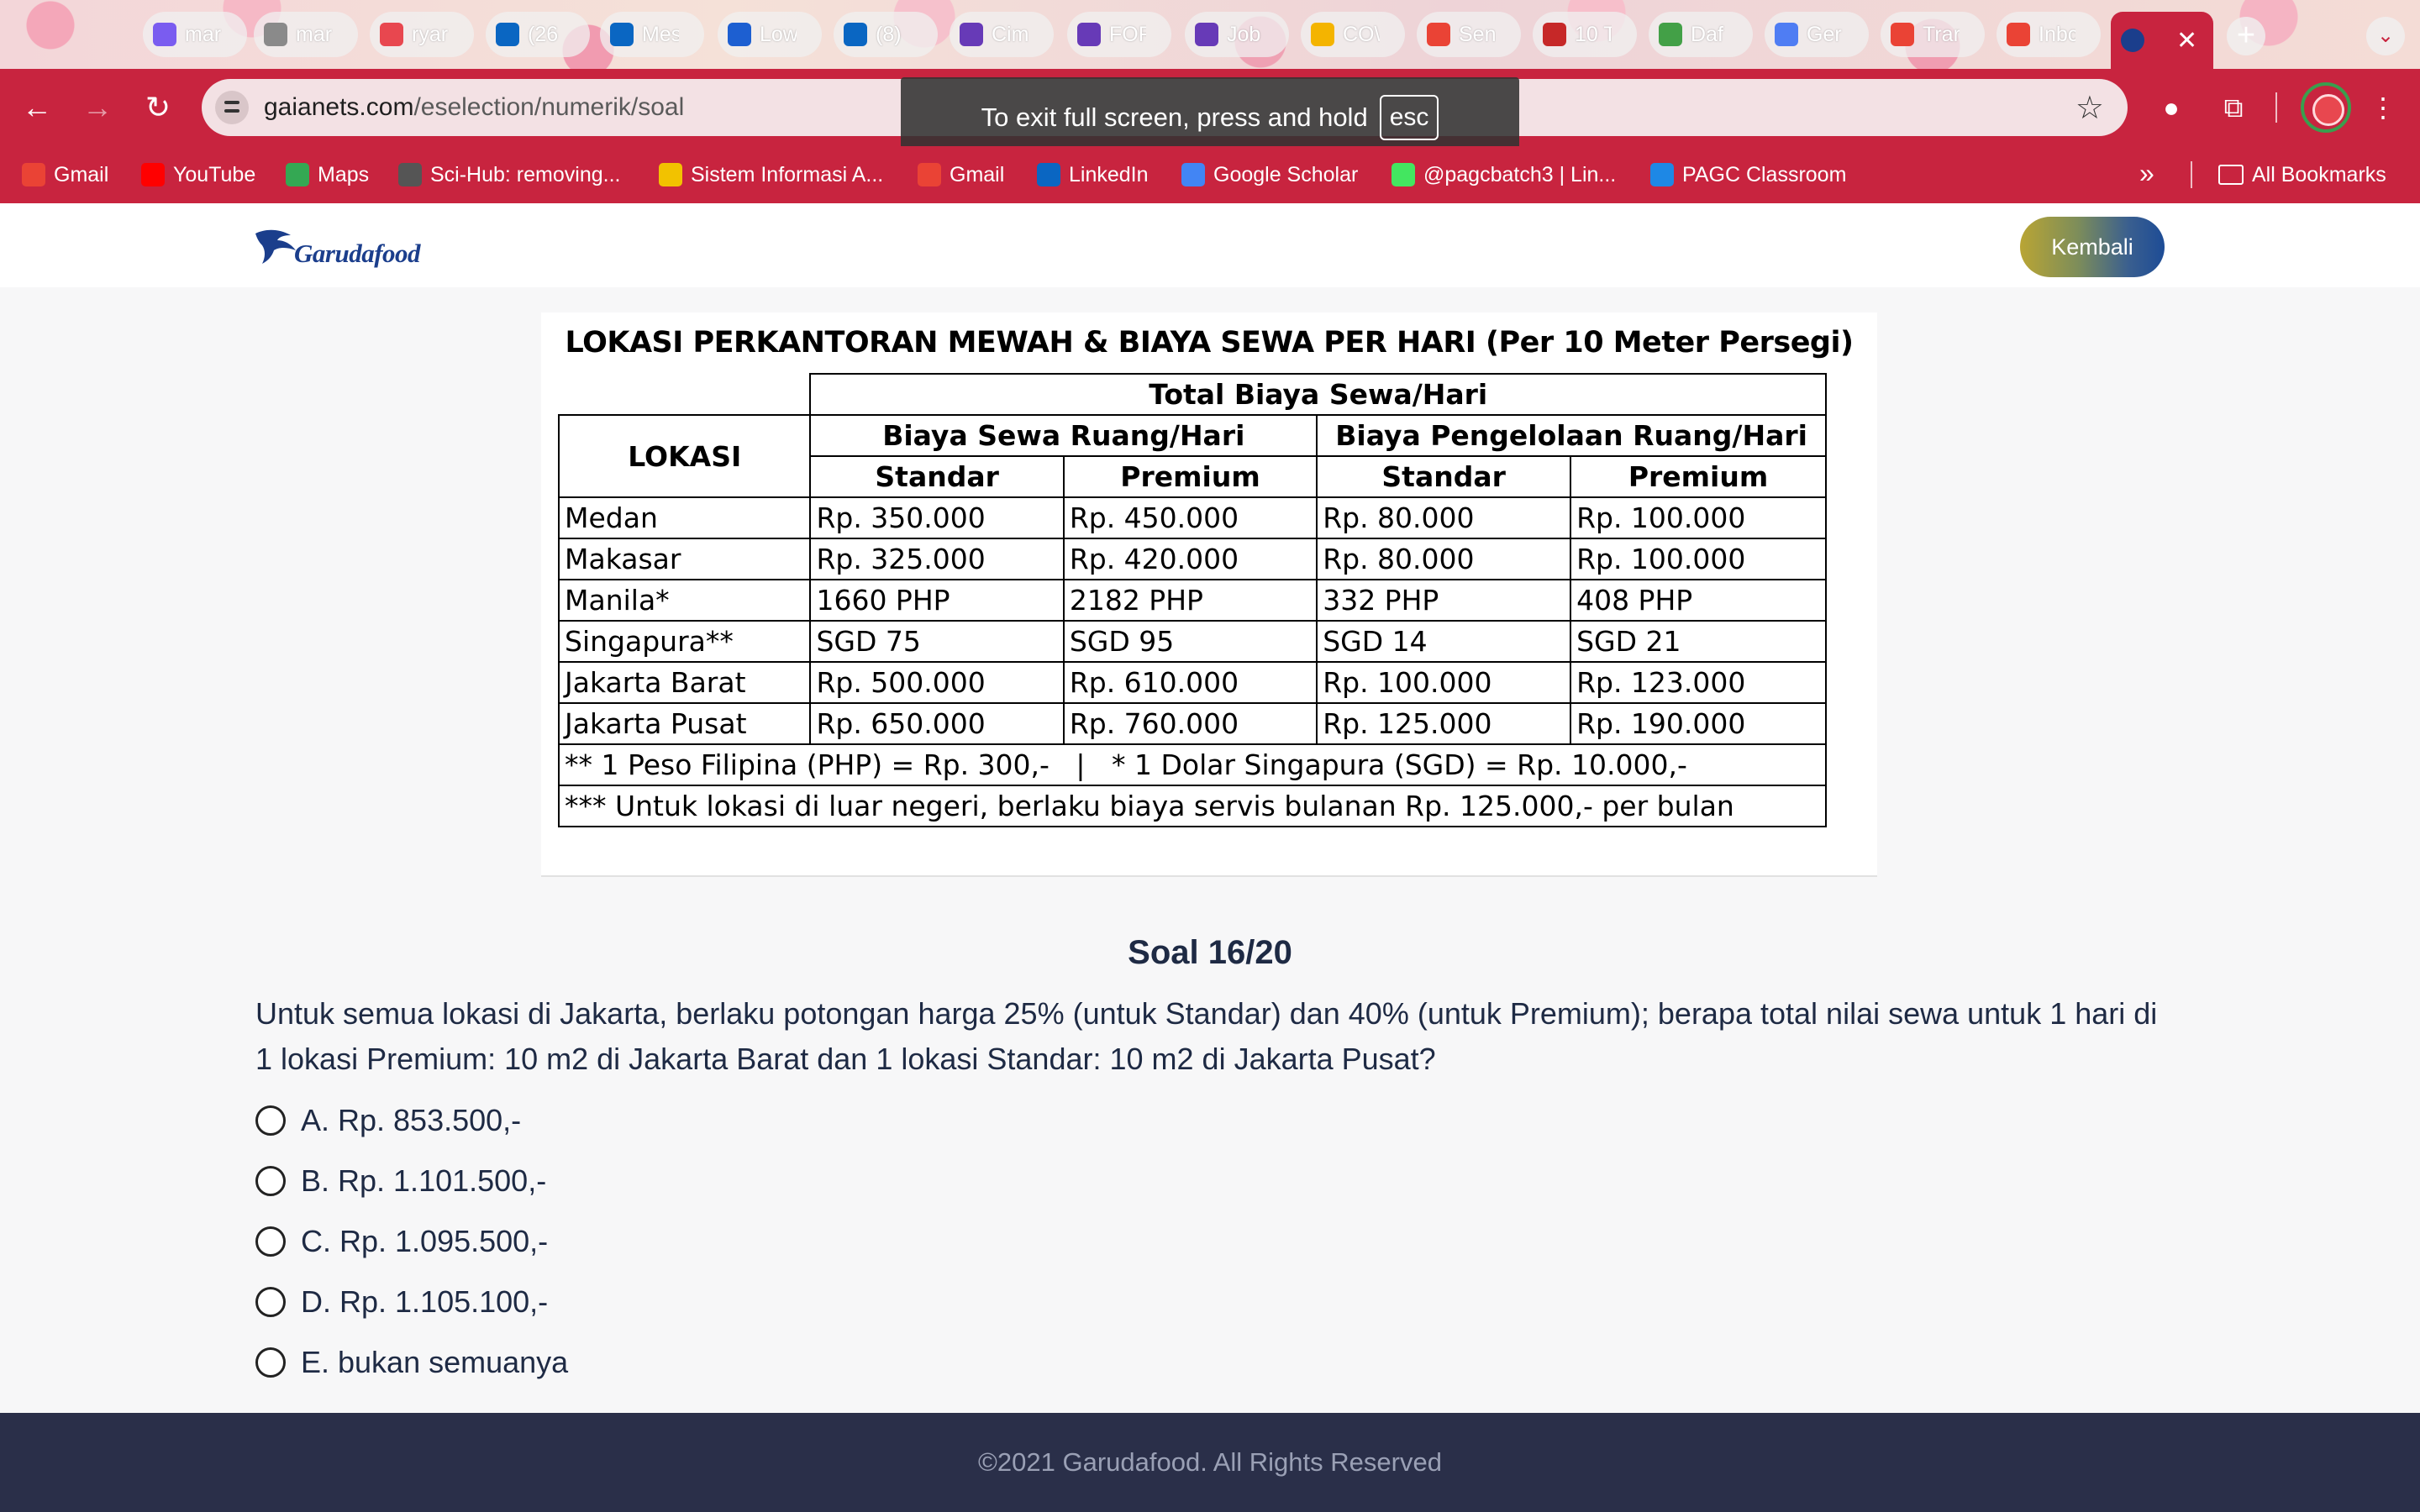 This screenshot has width=2420, height=1512. Describe the element at coordinates (1353, 34) in the screenshot. I see `browser-tab: CO\` at that location.